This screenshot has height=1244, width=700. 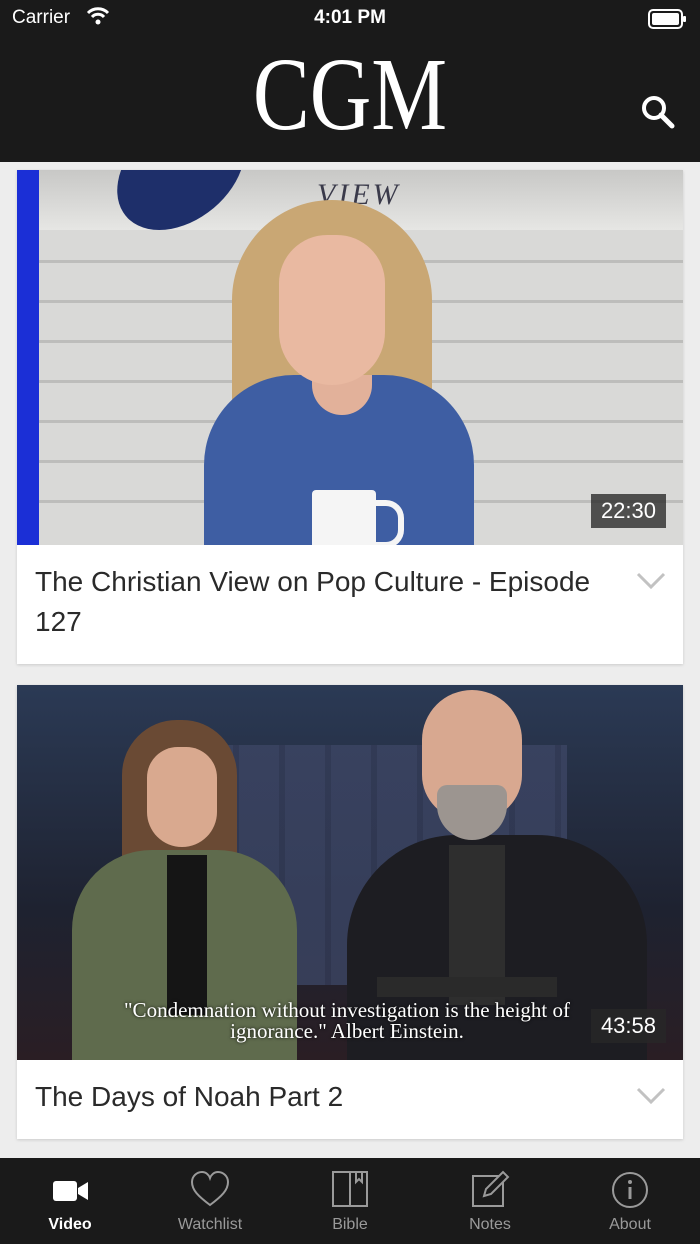 I want to click on app-logo: CGM, so click(x=350, y=94).